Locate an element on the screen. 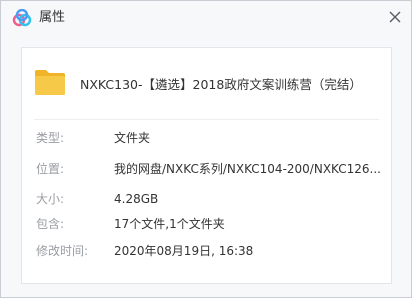 Image resolution: width=412 pixels, height=298 pixels. property-label: 大小: is located at coordinates (50, 199).